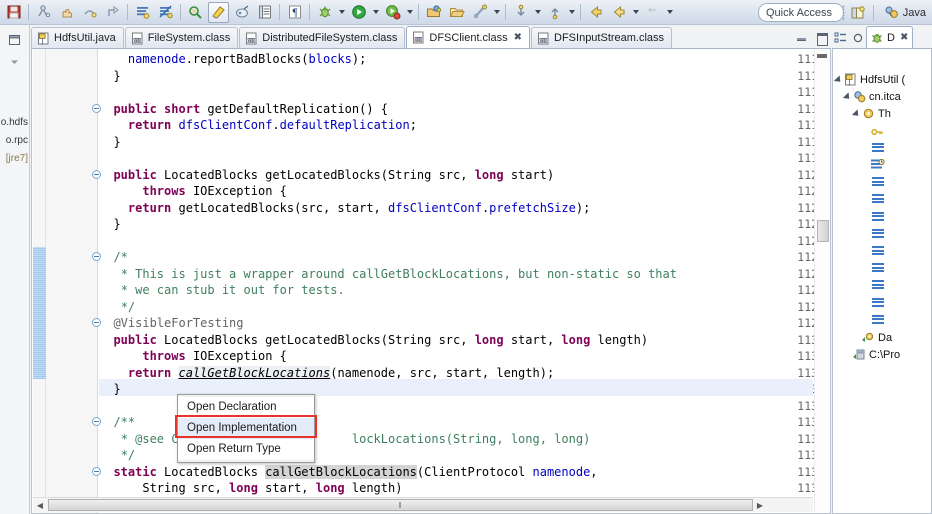 The height and width of the screenshot is (514, 932). Describe the element at coordinates (571, 12) in the screenshot. I see `next-annotation-dropdown-arrow-icon` at that location.